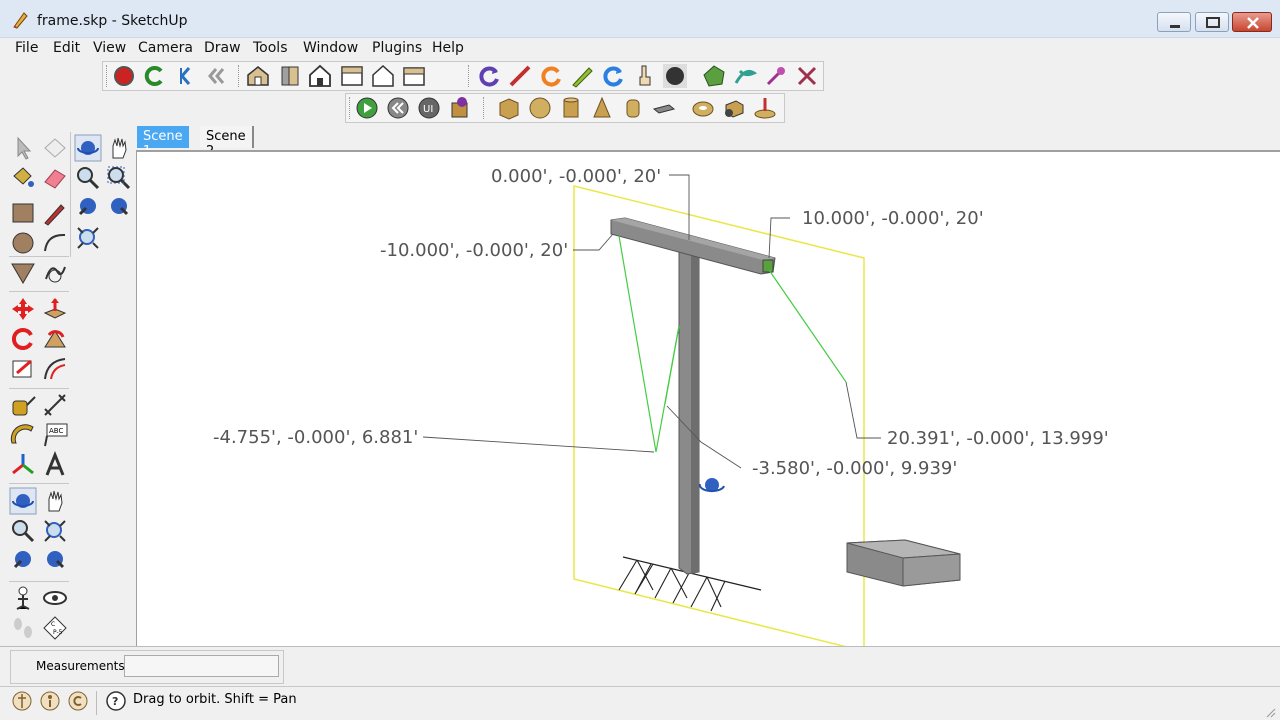 Image resolution: width=1280 pixels, height=720 pixels. I want to click on tape-measure-icon, so click(23, 405).